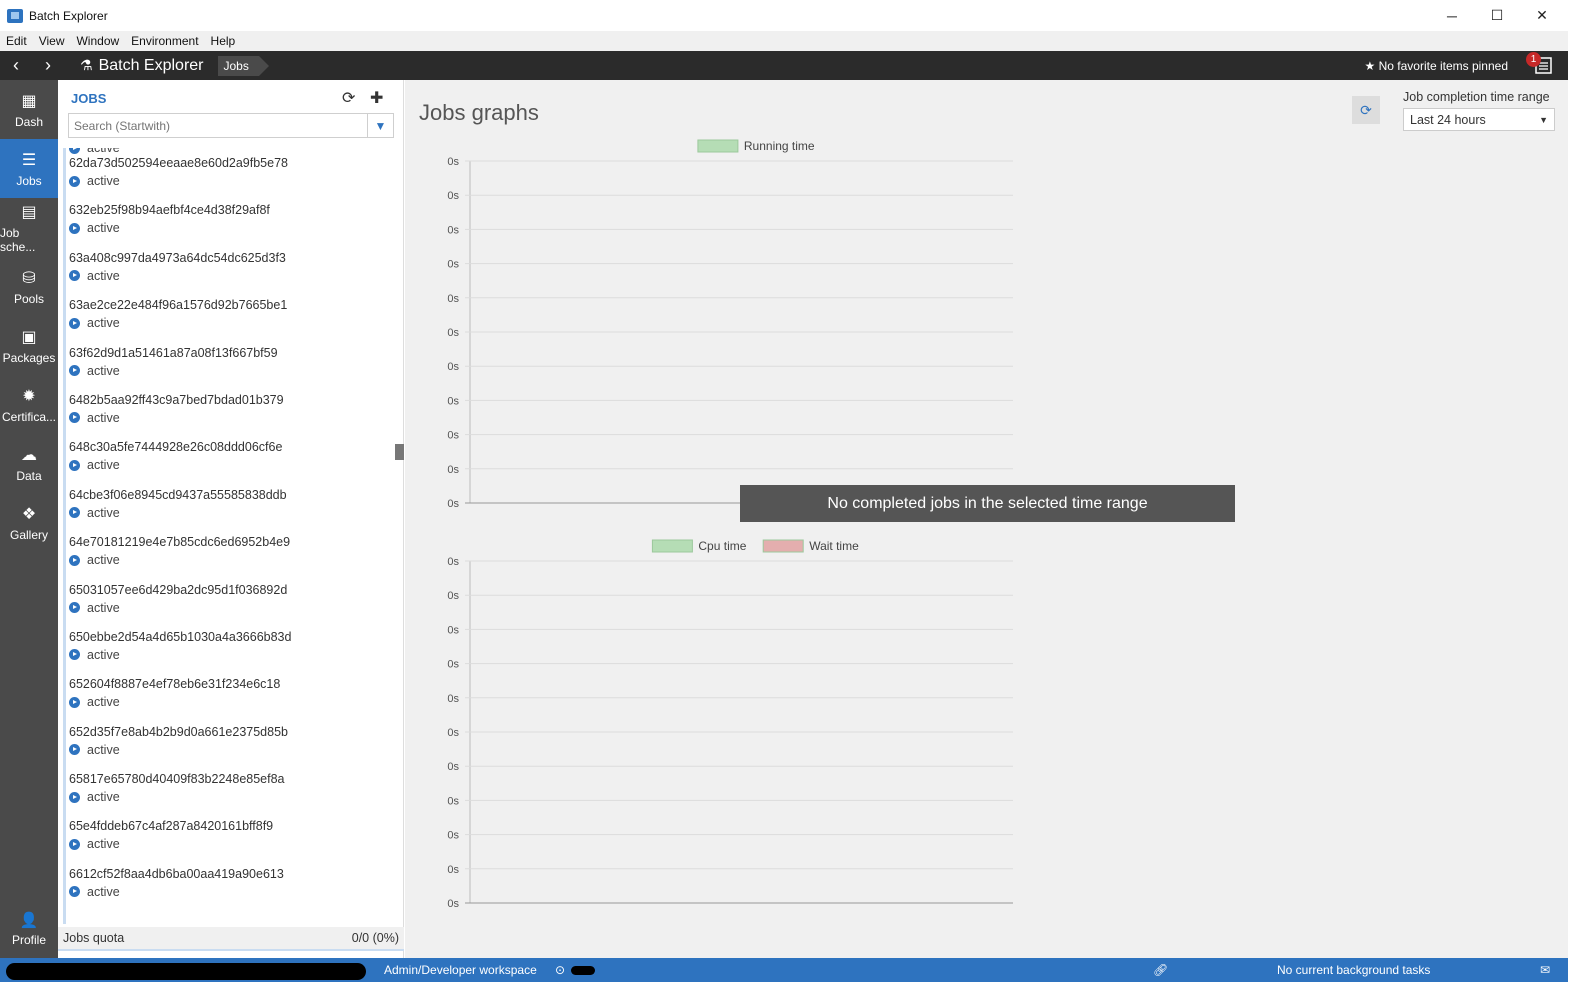  What do you see at coordinates (68, 15) in the screenshot?
I see `window-title: Batch Explorer` at bounding box center [68, 15].